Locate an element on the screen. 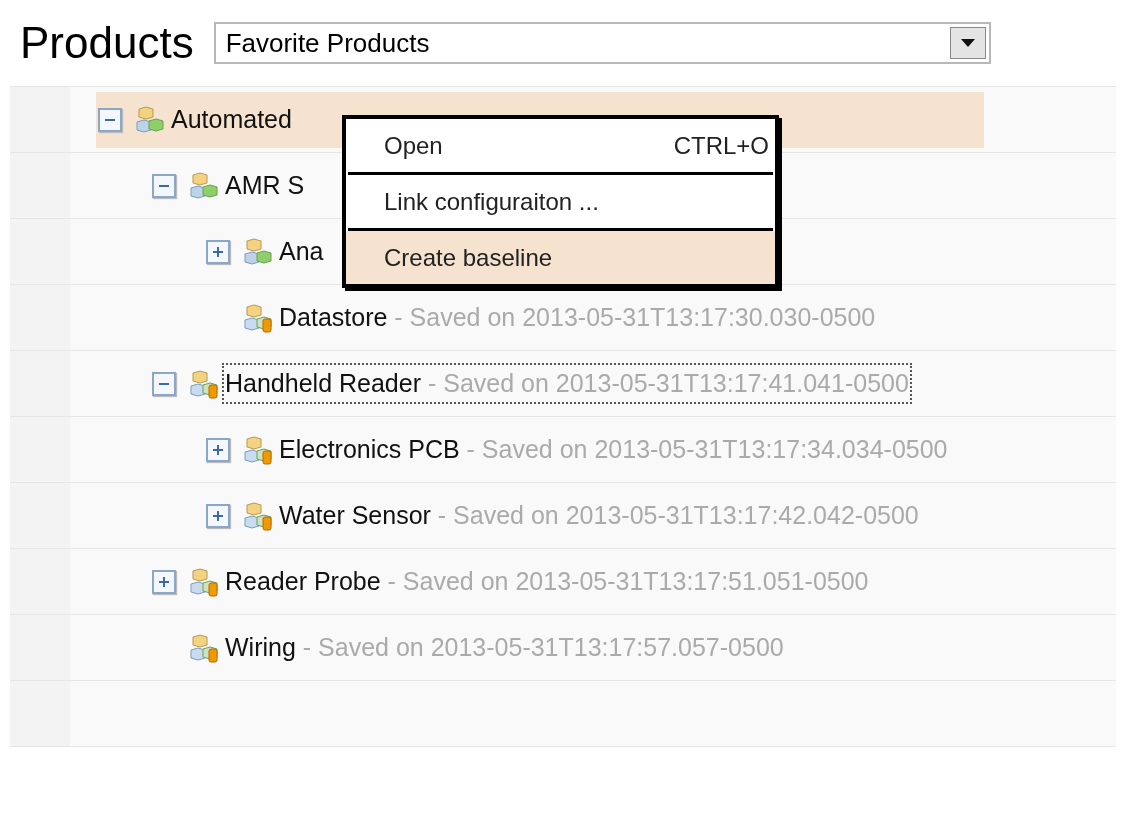 The height and width of the screenshot is (819, 1126). item-label: Electronics PCB - Saved on 2013-05-31T13:17:34.034-0500 is located at coordinates (613, 449).